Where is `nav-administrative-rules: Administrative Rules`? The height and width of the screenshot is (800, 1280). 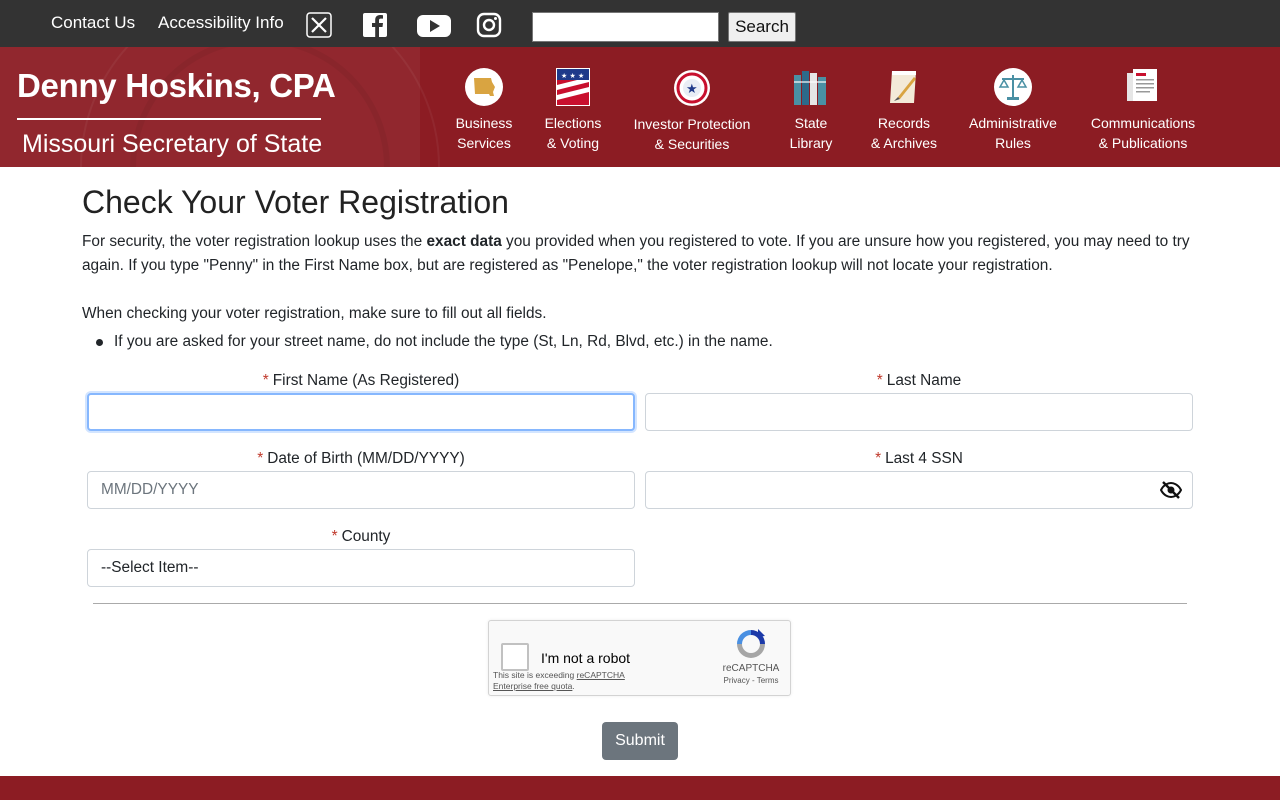 nav-administrative-rules: Administrative Rules is located at coordinates (1013, 107).